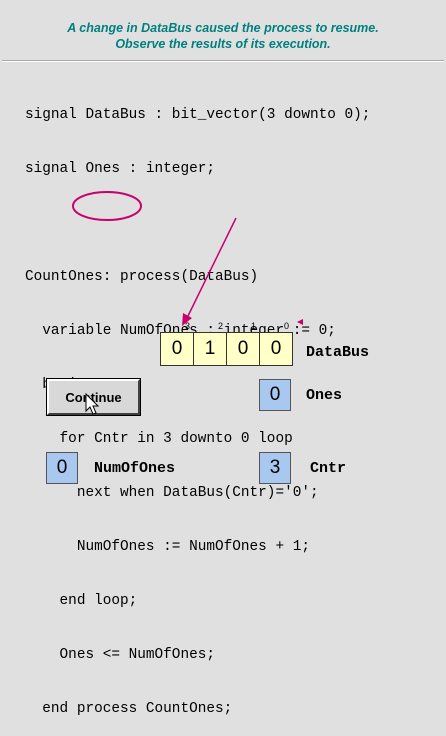  Describe the element at coordinates (135, 468) in the screenshot. I see `numofones-label: NumOfOnes` at that location.